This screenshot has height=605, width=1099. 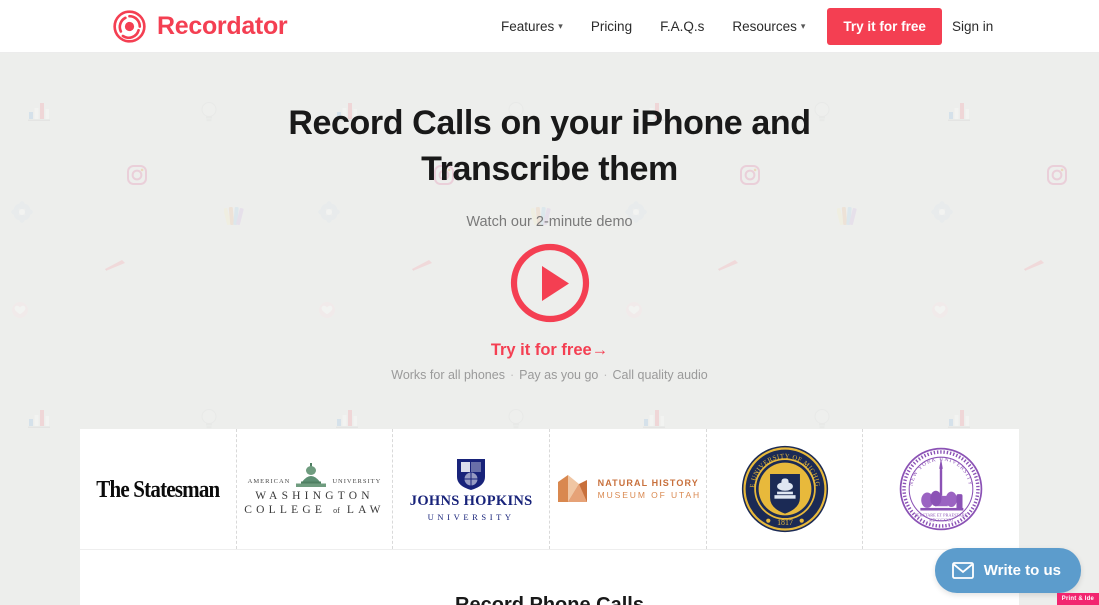 I want to click on envelope-icon, so click(x=962, y=570).